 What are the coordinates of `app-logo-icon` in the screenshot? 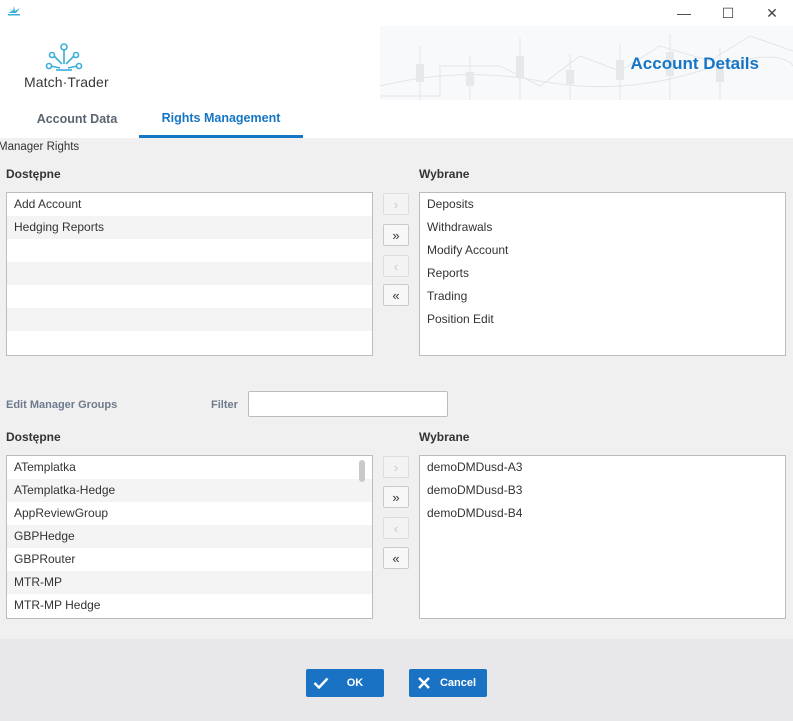 It's located at (14, 12).